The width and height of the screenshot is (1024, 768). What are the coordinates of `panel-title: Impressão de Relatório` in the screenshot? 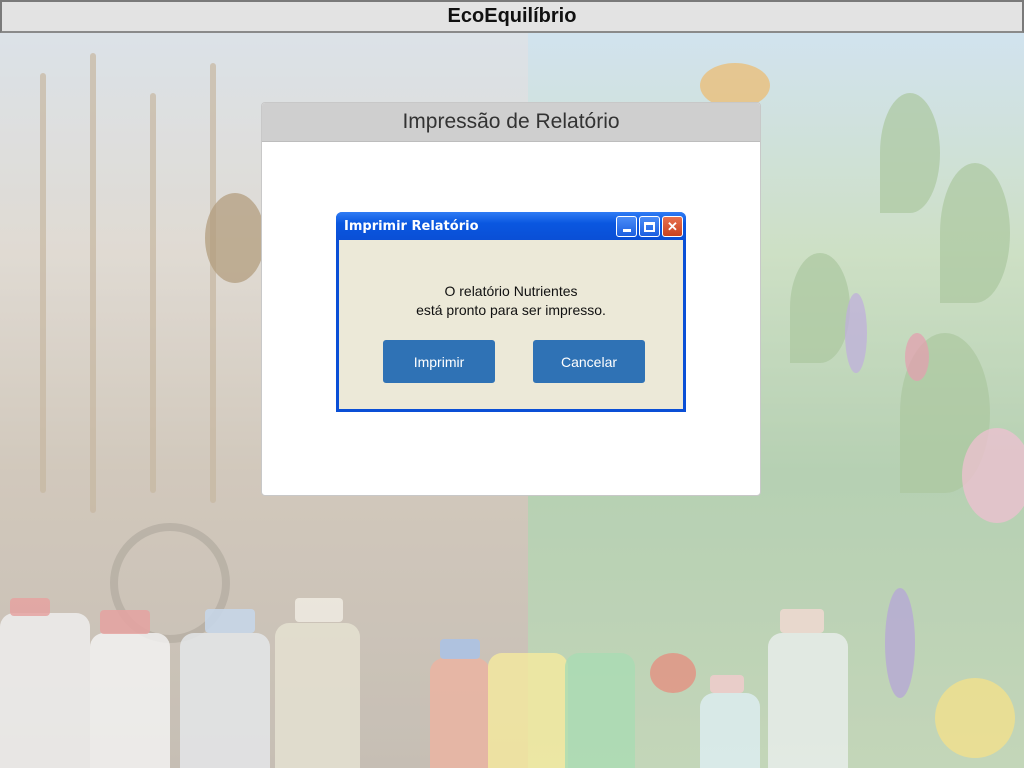 It's located at (511, 121).